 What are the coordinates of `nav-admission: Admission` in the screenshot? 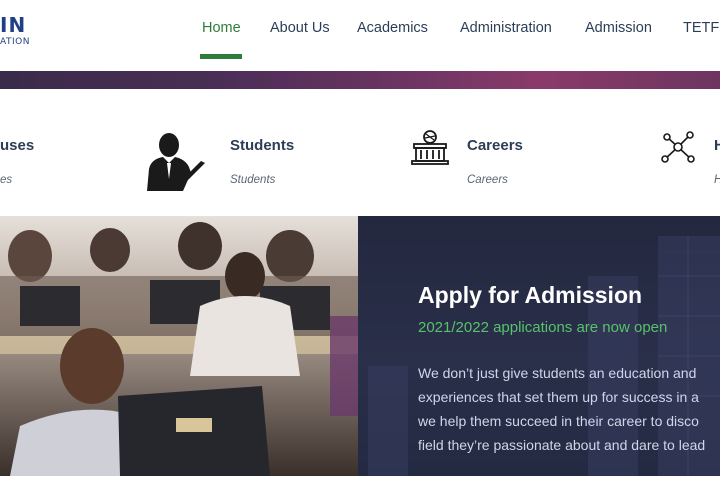 It's located at (618, 28).